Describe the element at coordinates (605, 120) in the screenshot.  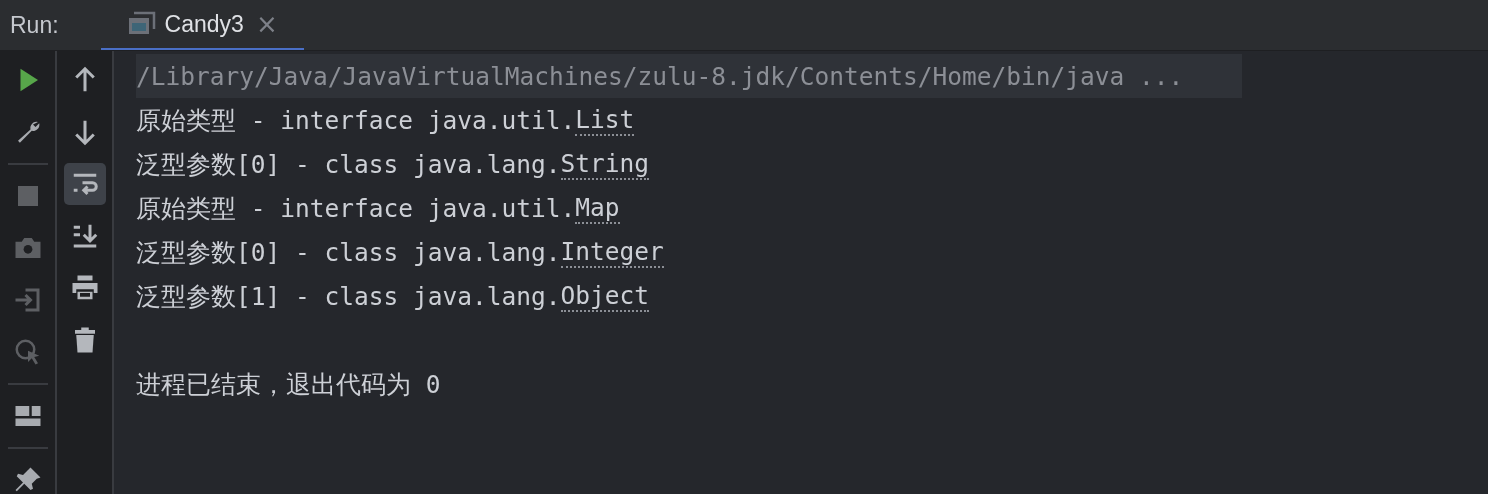
I see `class-link: List` at that location.